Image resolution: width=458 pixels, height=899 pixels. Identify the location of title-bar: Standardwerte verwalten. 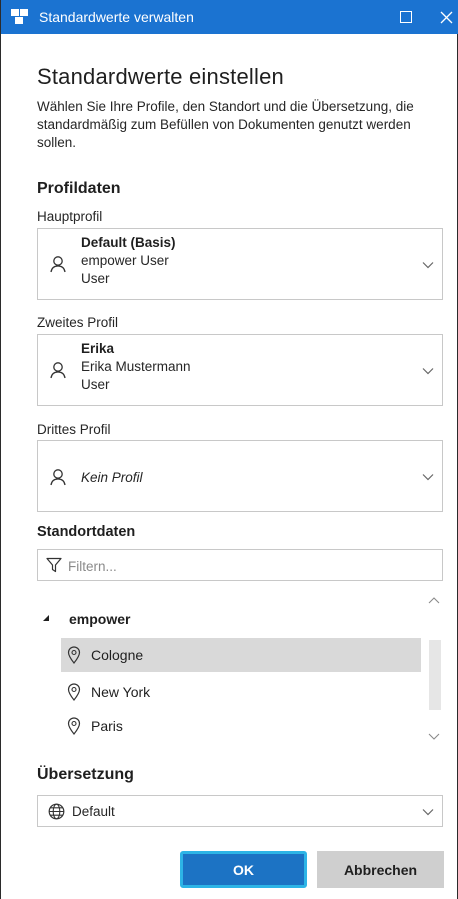
(229, 17).